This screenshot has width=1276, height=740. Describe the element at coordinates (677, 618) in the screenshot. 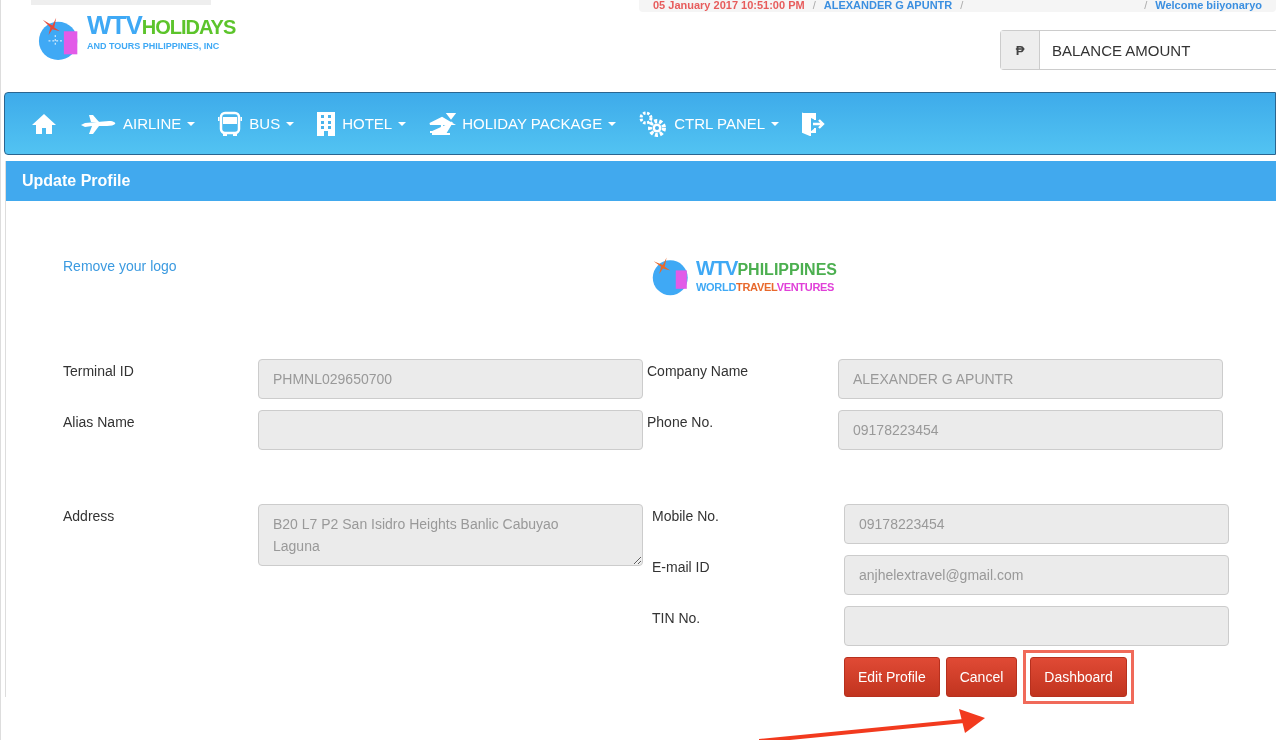

I see `field-label: TIN No.` at that location.